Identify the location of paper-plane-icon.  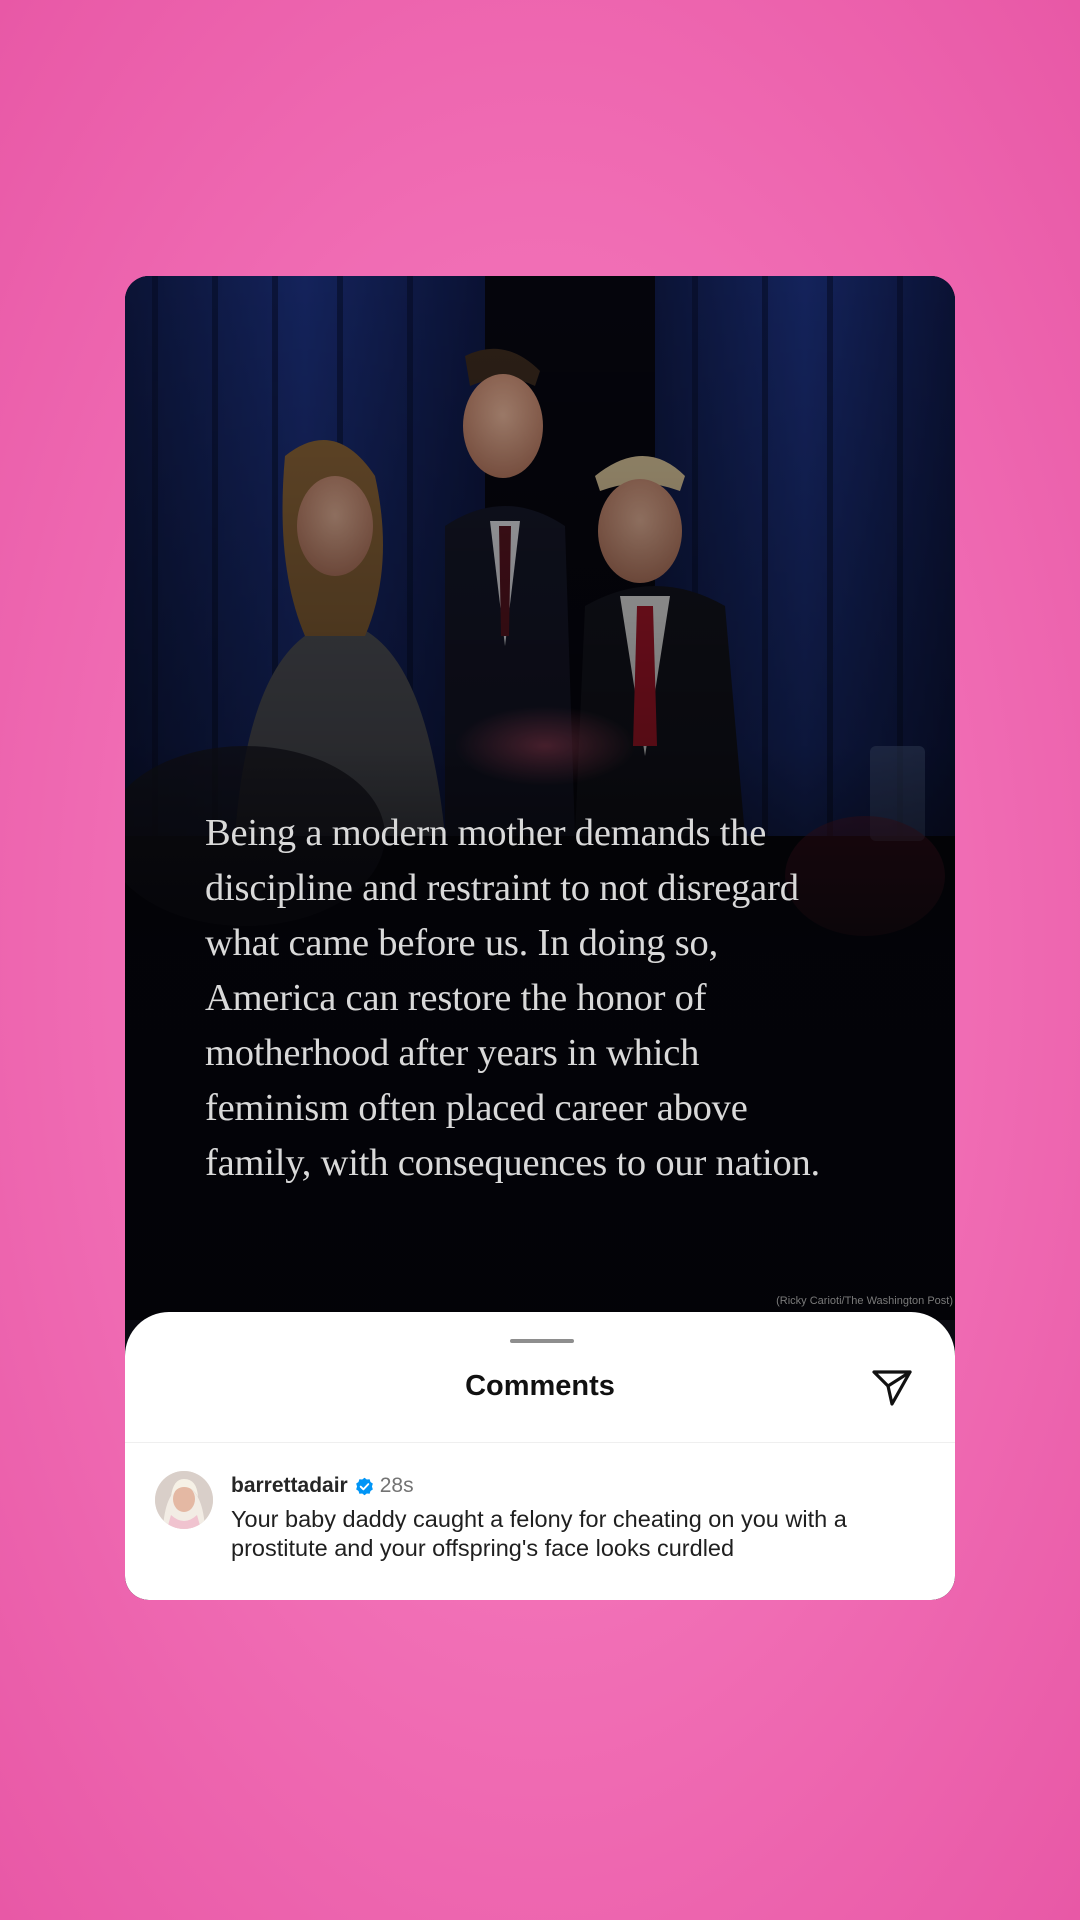
(892, 1388).